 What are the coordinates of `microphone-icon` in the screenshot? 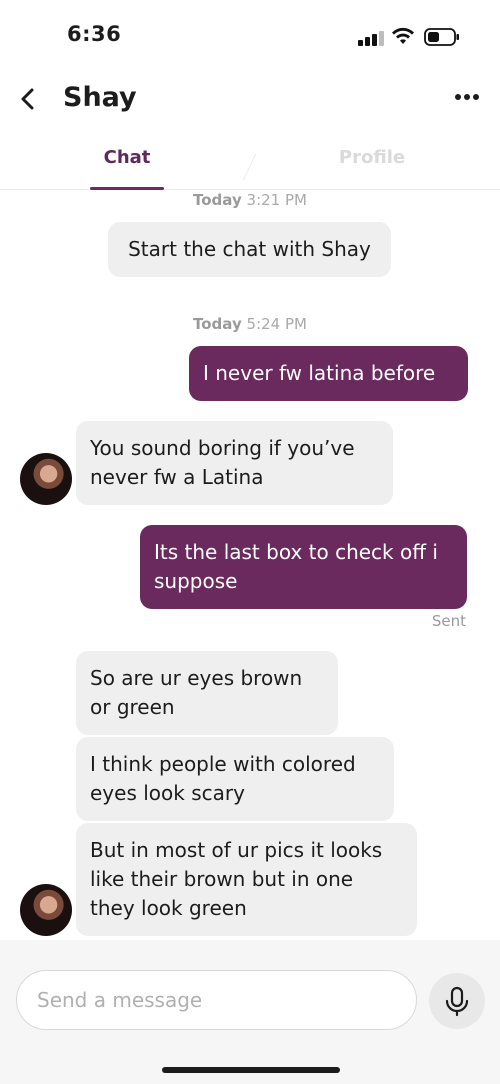 It's located at (457, 1001).